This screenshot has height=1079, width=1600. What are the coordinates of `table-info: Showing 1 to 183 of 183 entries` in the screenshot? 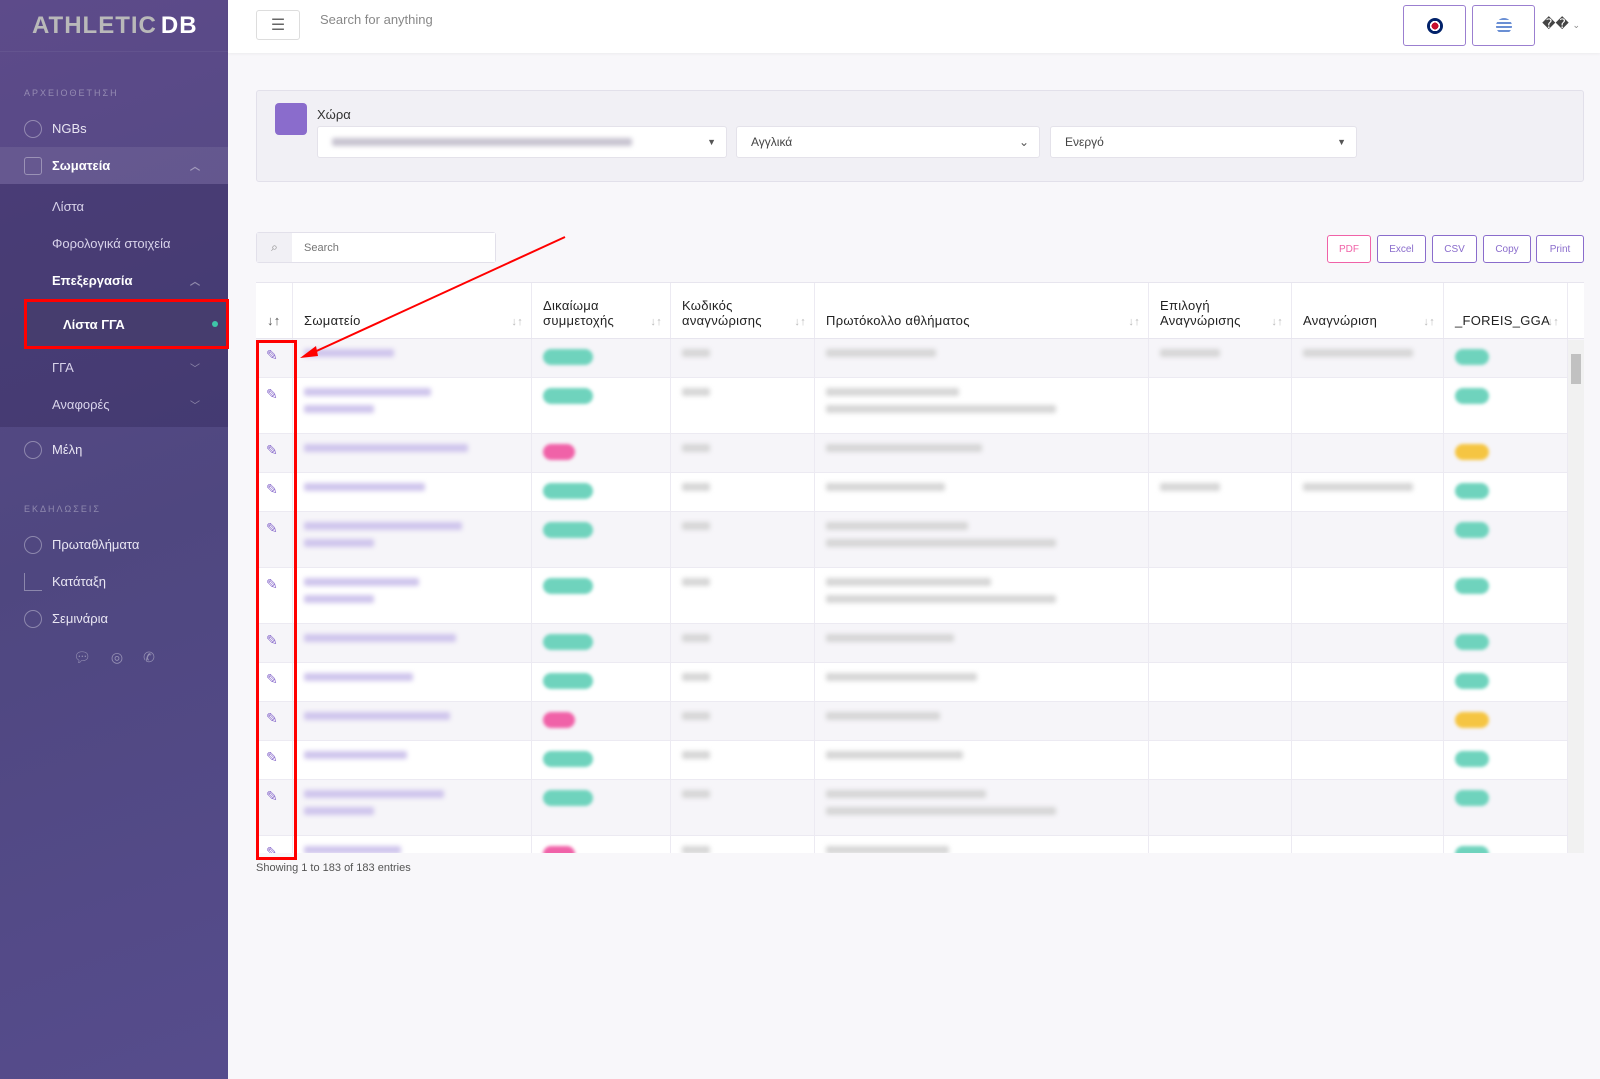 It's located at (333, 868).